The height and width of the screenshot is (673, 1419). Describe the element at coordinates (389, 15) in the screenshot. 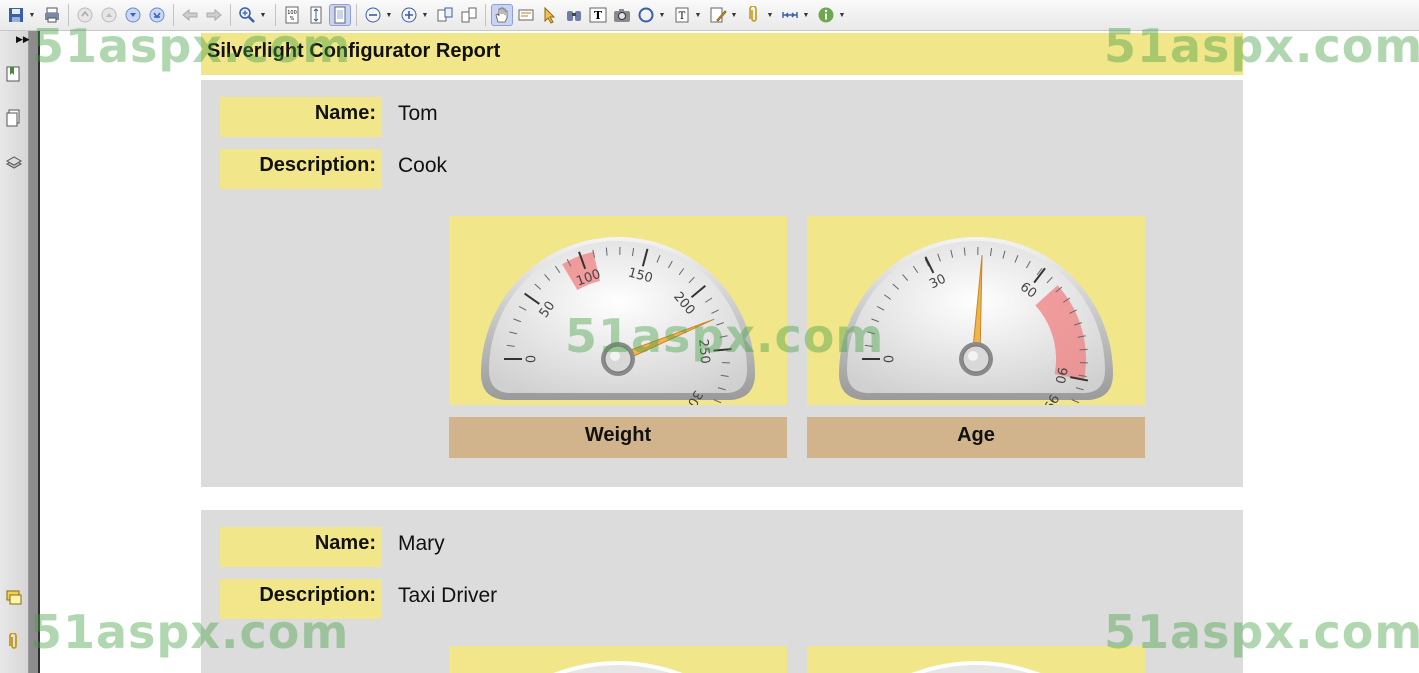

I see `zoom-out-dropdown: ▼` at that location.